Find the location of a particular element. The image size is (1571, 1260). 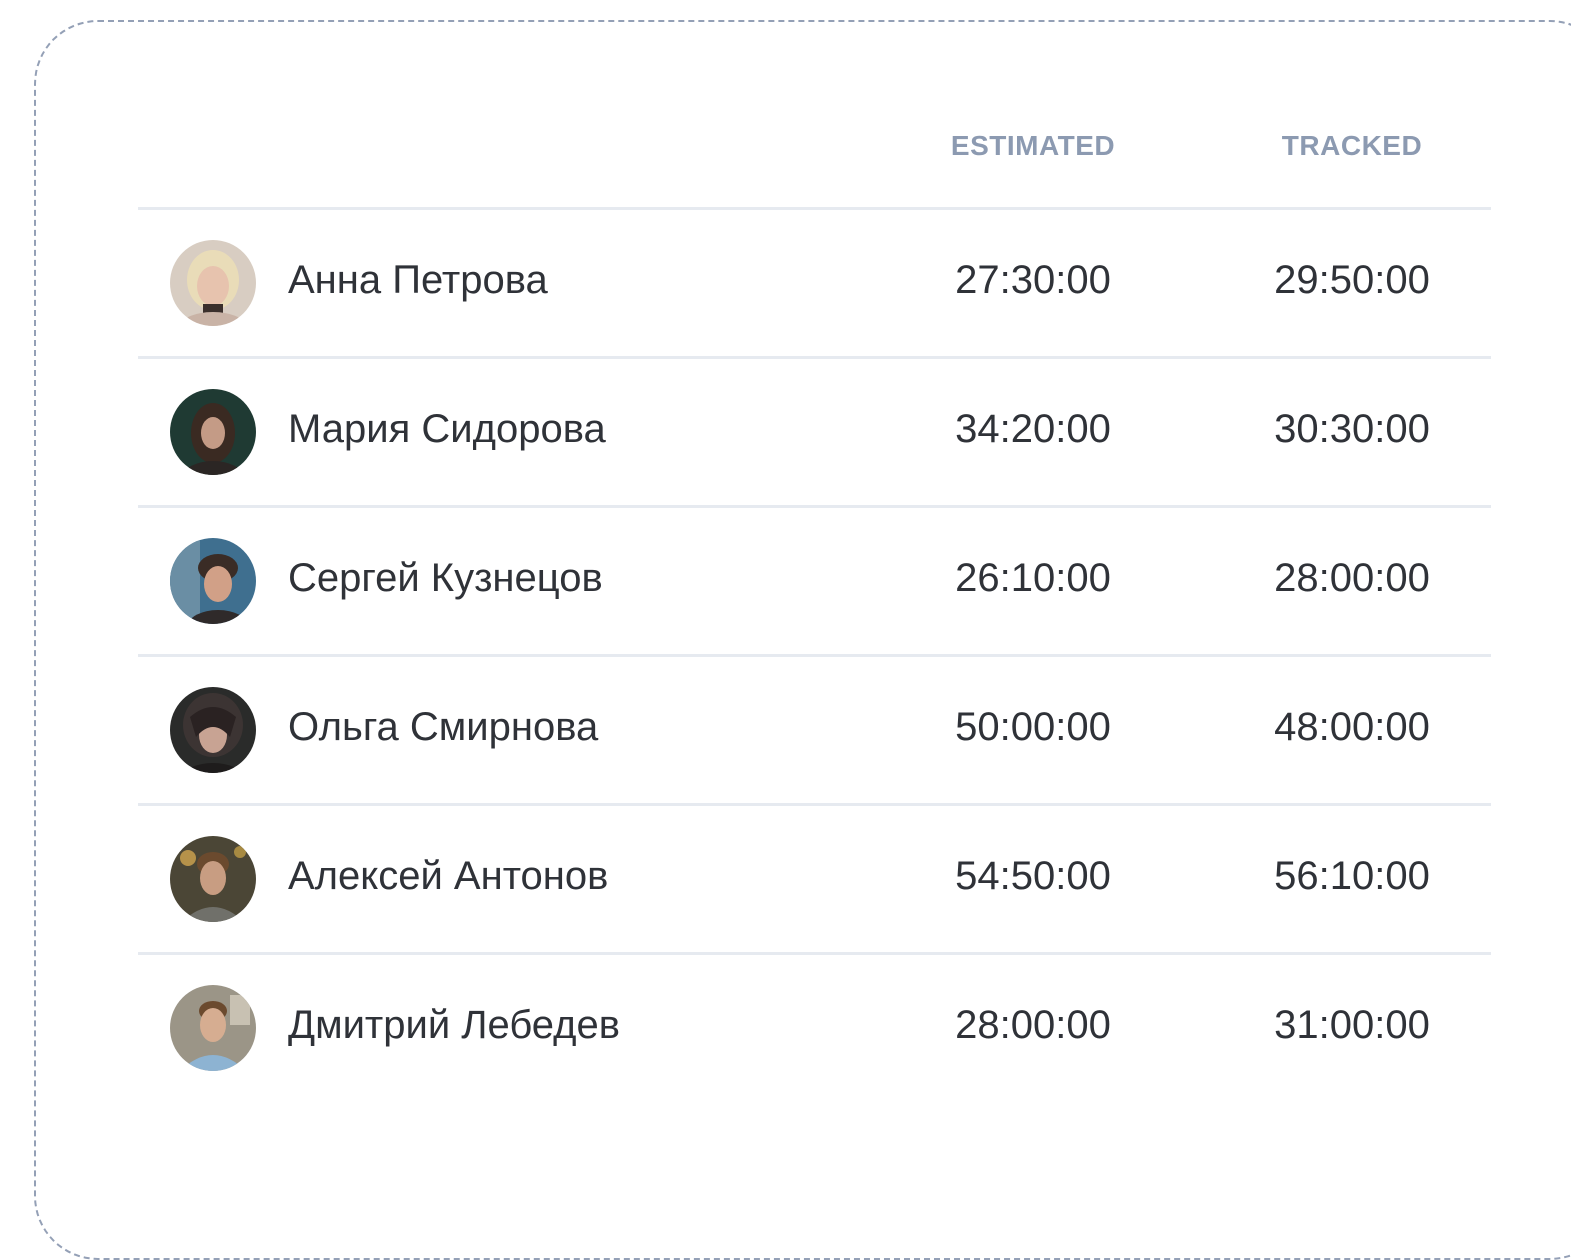

user-name: Мария Сидорова is located at coordinates (447, 429).